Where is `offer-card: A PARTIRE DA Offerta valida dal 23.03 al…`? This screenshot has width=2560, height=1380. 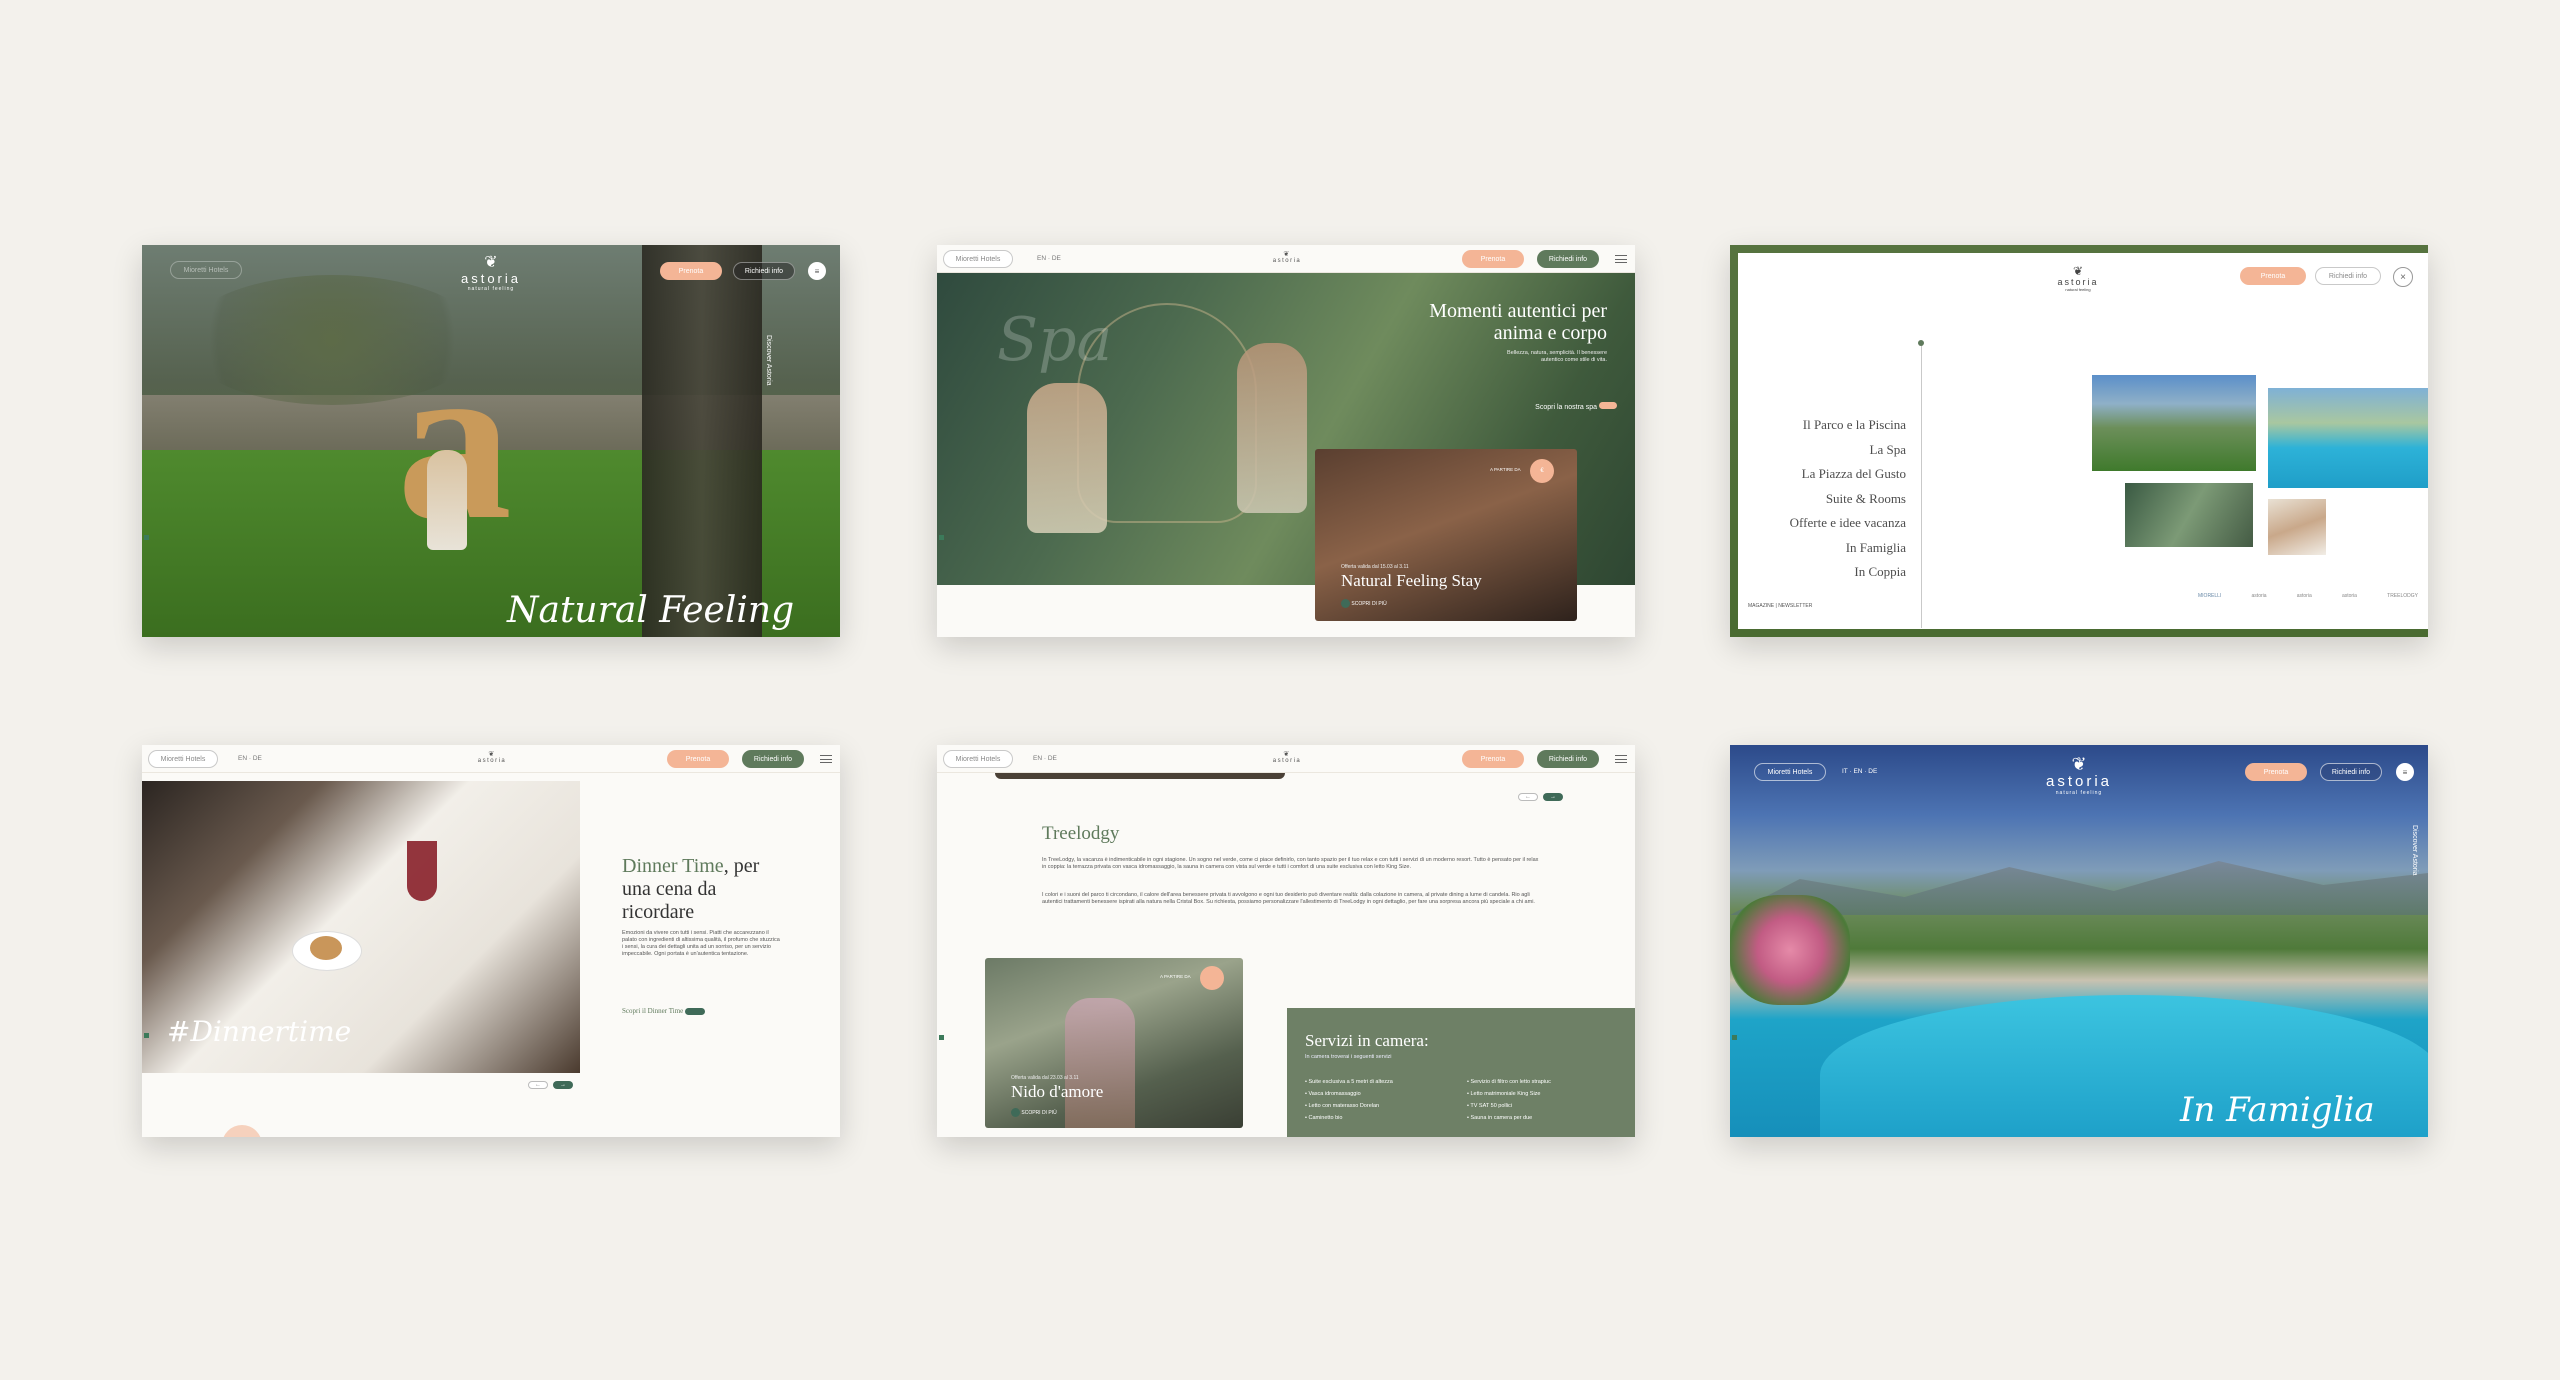 offer-card: A PARTIRE DA Offerta valida dal 23.03 al… is located at coordinates (1114, 1043).